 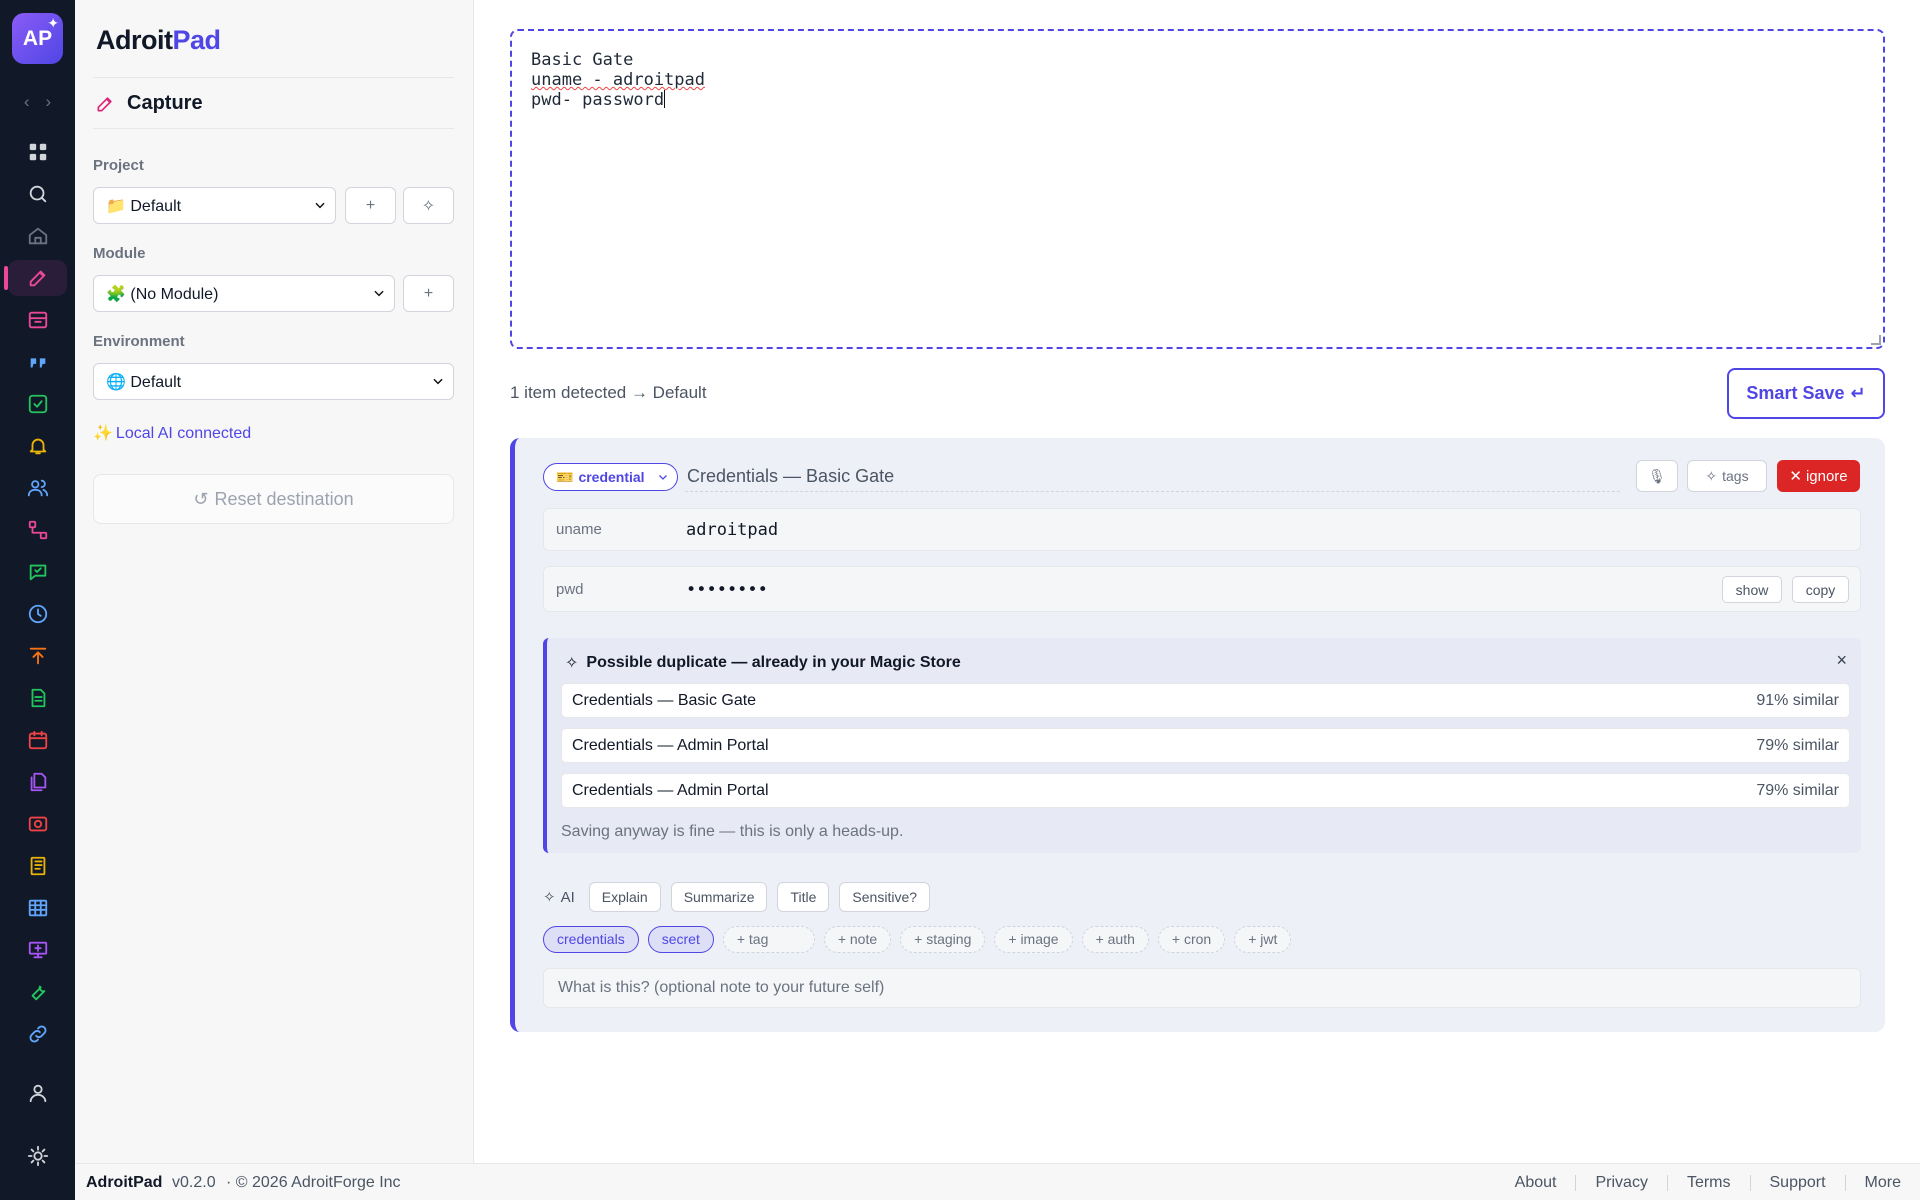 I want to click on sparkle-icon: ✧, so click(x=1711, y=475).